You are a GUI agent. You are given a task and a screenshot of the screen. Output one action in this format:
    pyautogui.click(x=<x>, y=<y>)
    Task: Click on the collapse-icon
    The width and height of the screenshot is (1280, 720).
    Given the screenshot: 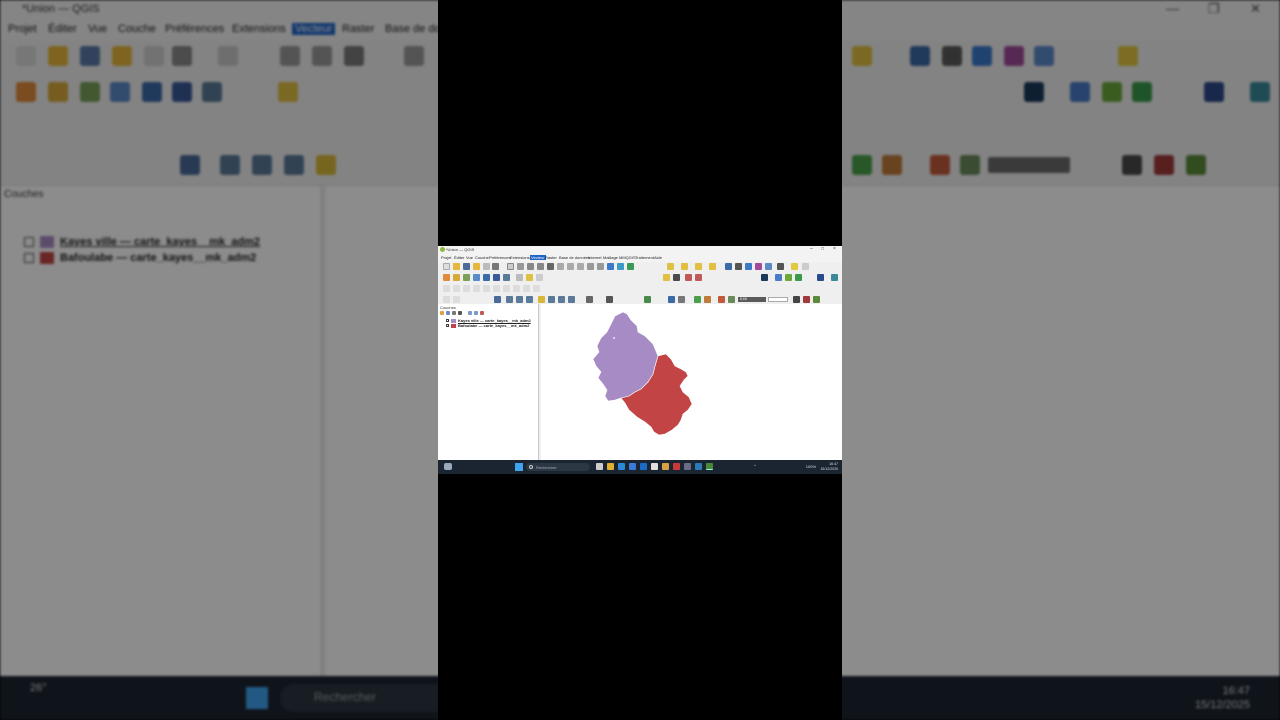 What is the action you would take?
    pyautogui.click(x=476, y=313)
    